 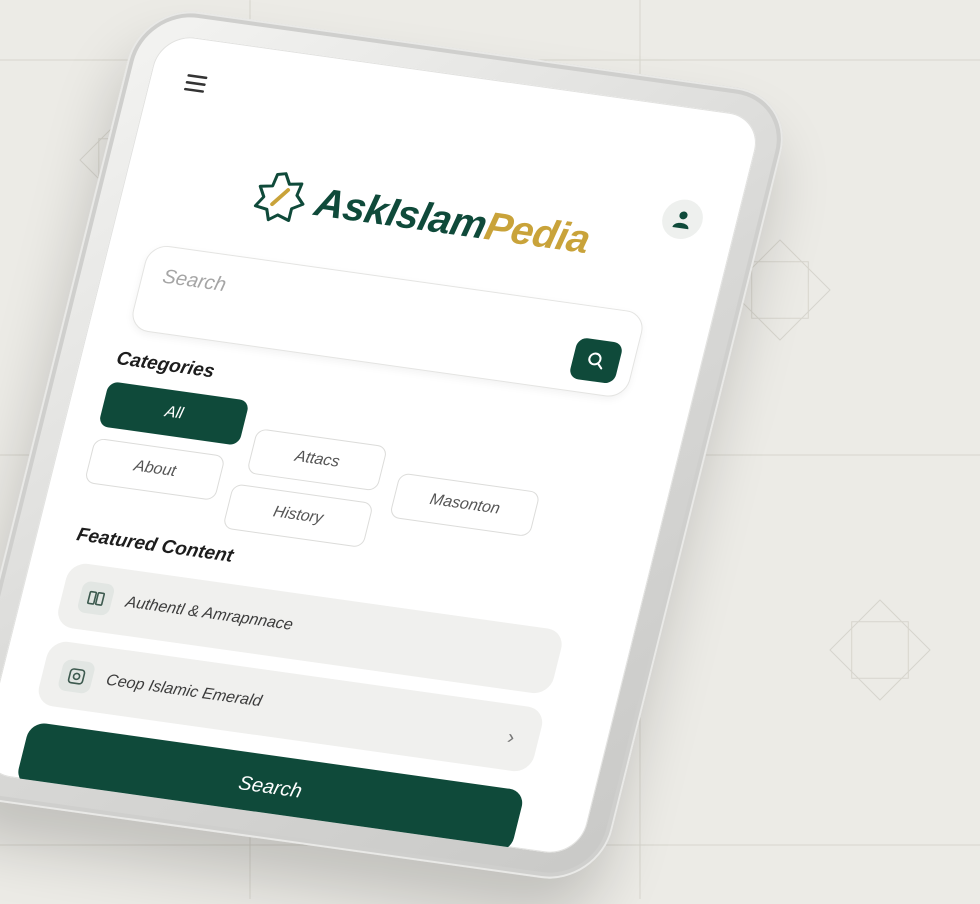 I want to click on image-icon, so click(x=76, y=676).